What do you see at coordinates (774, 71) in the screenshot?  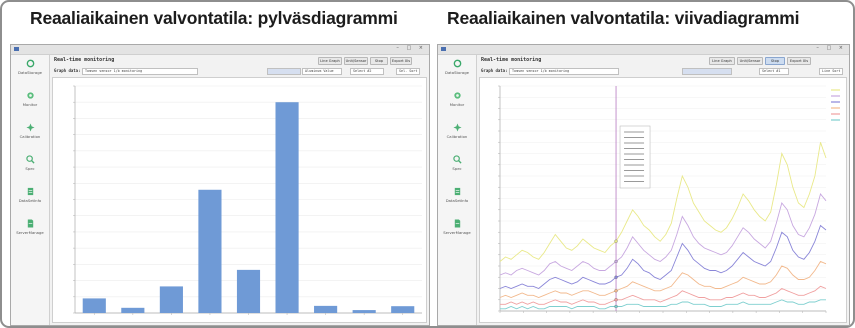 I see `select-dropdown: Select #1` at bounding box center [774, 71].